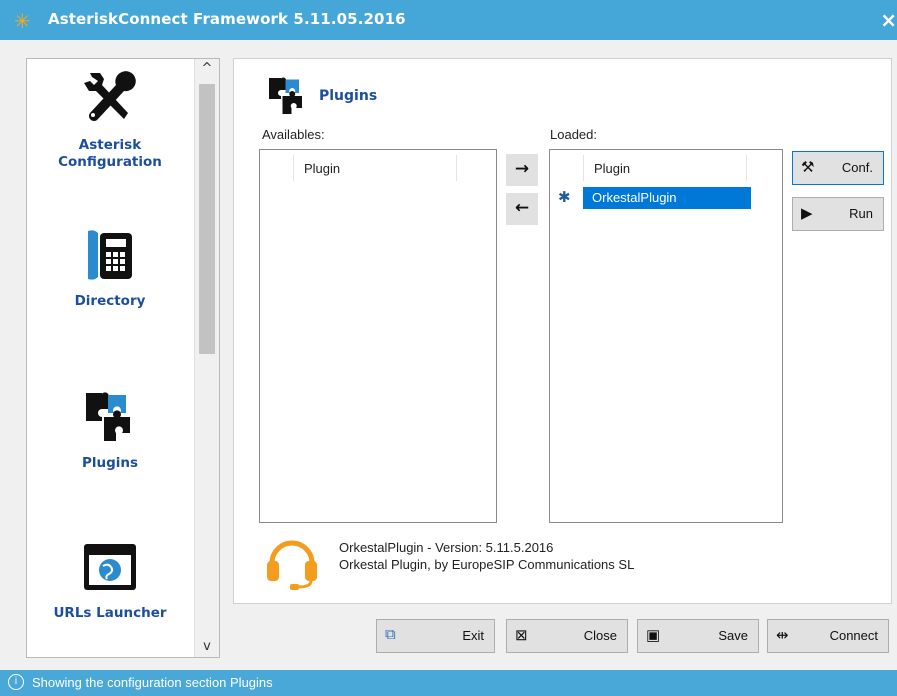  What do you see at coordinates (522, 209) in the screenshot?
I see `remove-plugin-button: ←` at bounding box center [522, 209].